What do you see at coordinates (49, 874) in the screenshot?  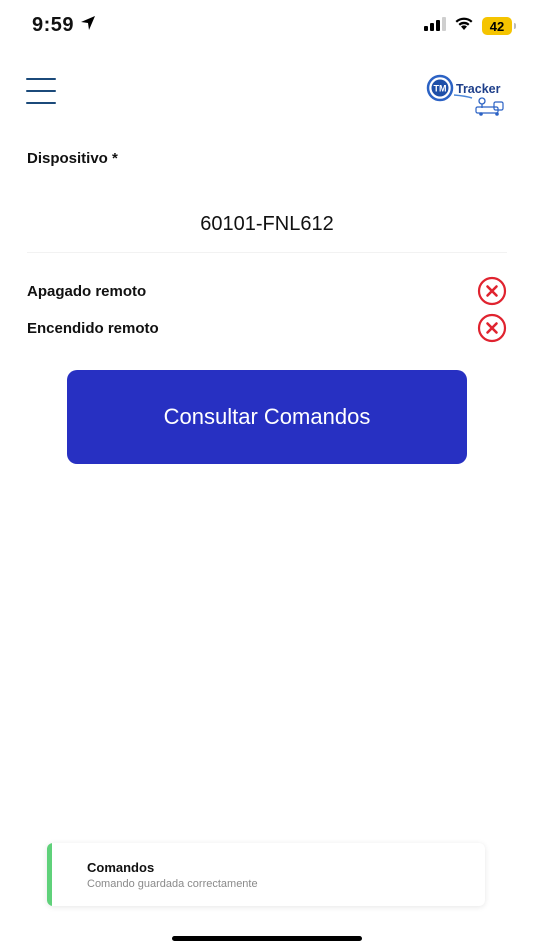 I see `toast-accent-bar` at bounding box center [49, 874].